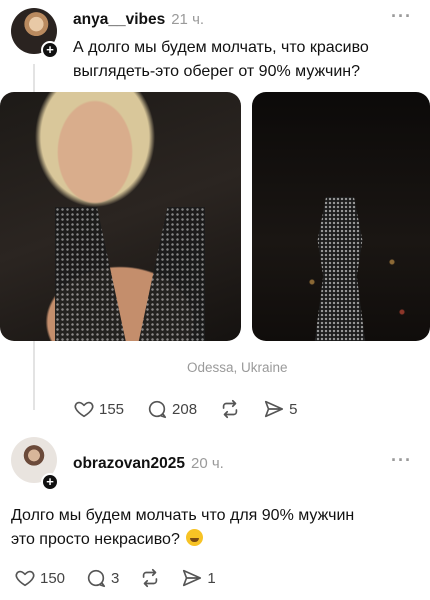  I want to click on laughing-emoji-icon, so click(195, 537).